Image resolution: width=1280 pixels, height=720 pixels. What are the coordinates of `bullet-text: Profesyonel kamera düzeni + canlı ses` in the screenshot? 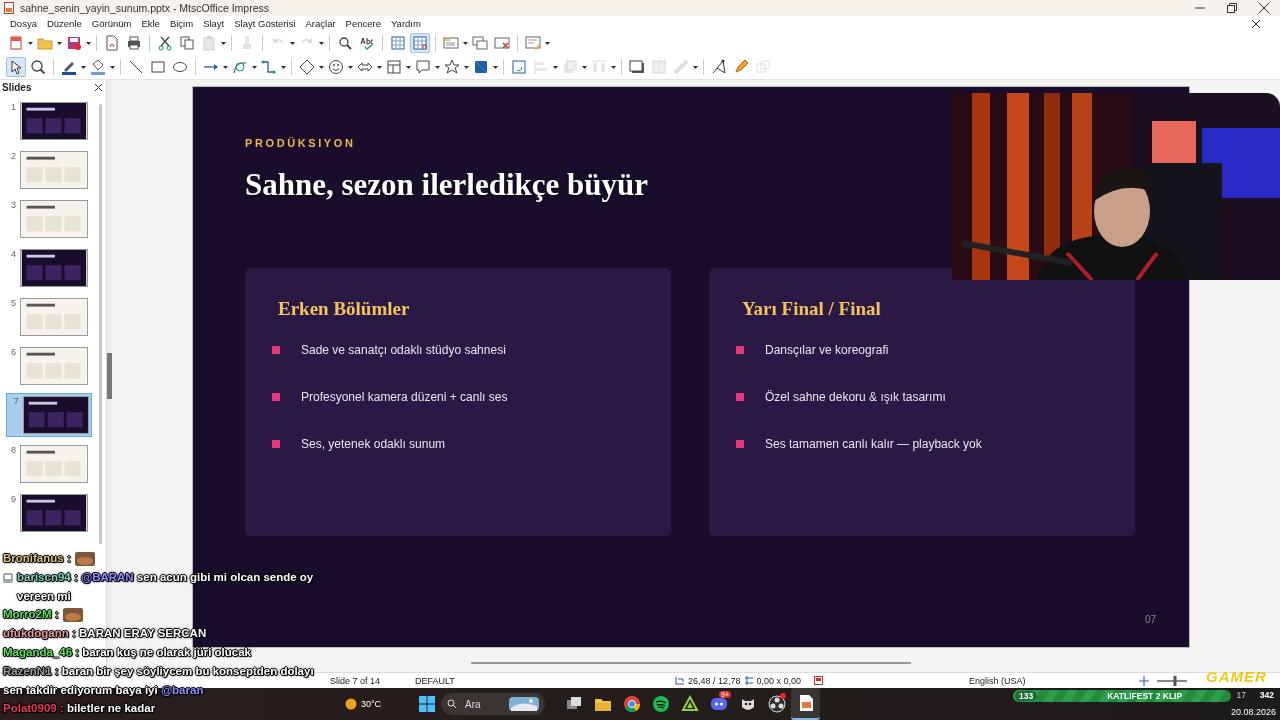 It's located at (404, 397).